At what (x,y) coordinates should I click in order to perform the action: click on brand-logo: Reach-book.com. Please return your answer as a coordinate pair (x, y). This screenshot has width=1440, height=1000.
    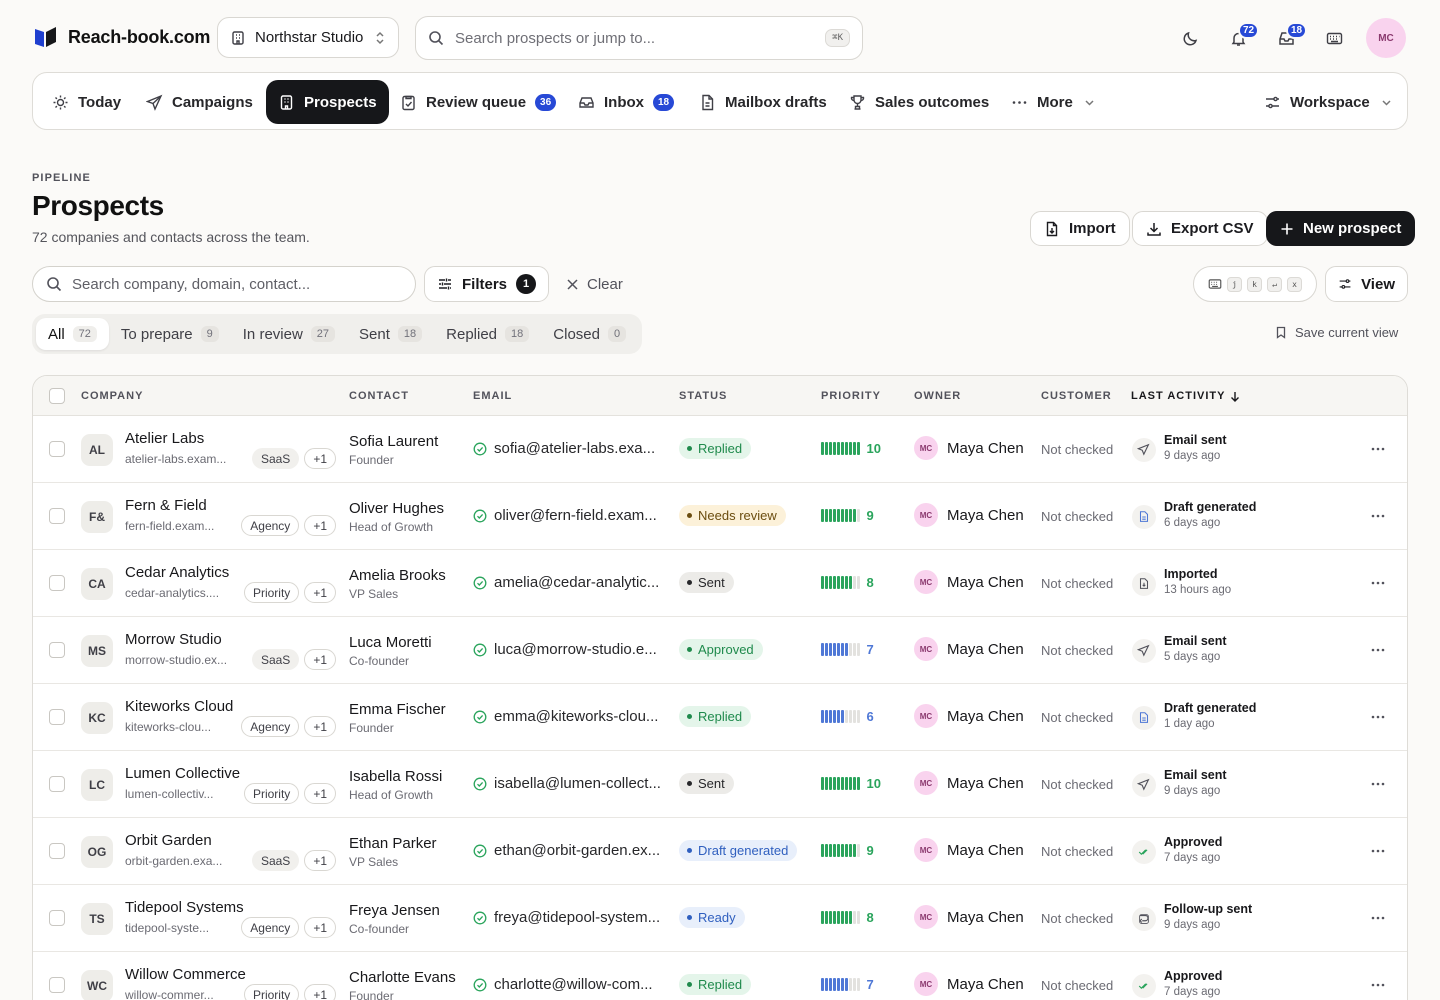
    Looking at the image, I should click on (122, 37).